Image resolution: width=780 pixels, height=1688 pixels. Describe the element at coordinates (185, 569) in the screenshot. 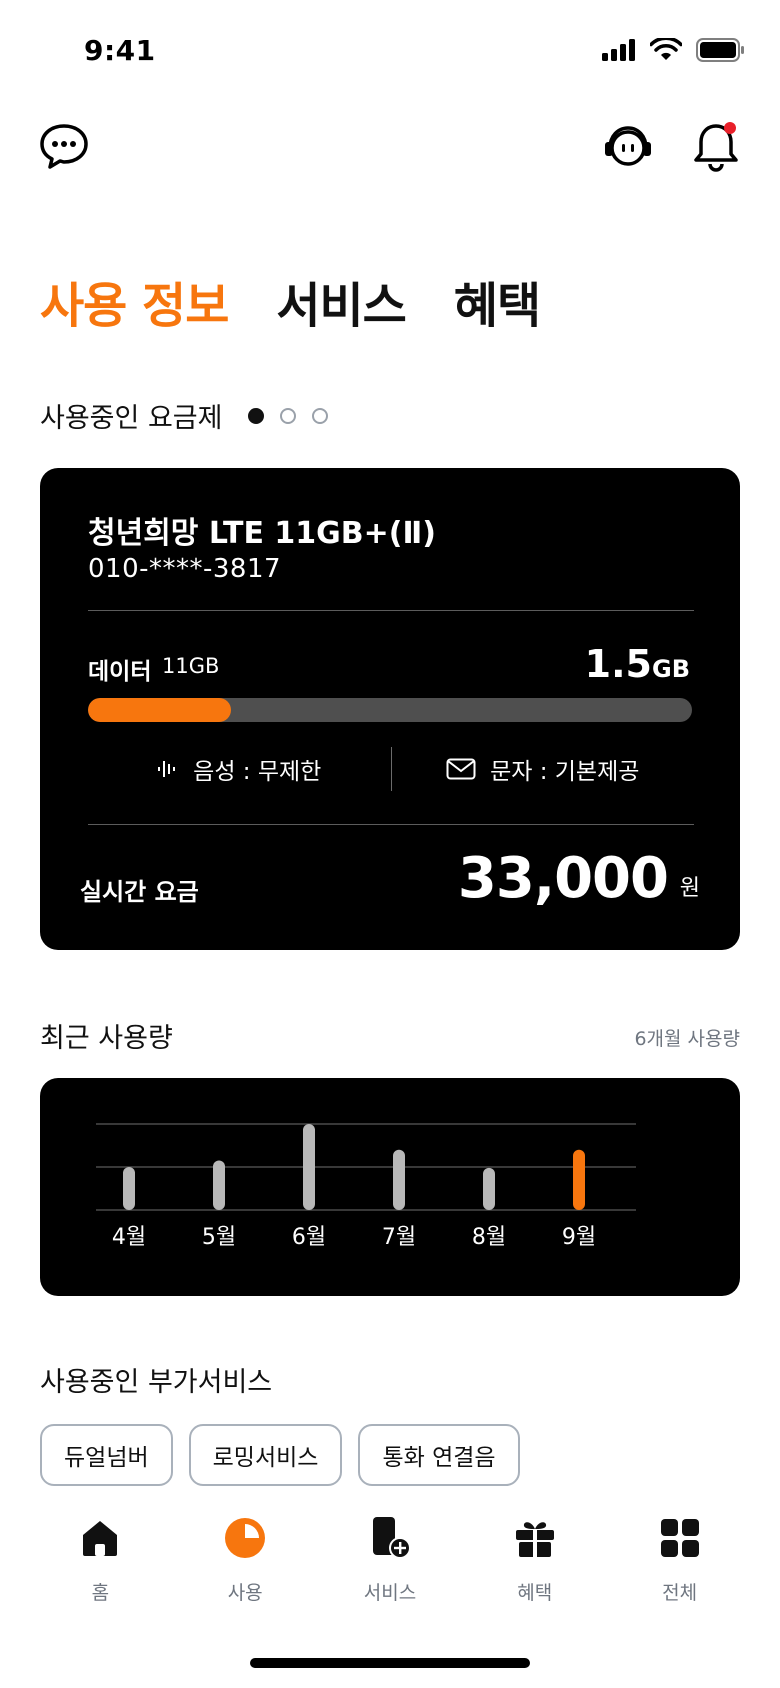

I see `plan-phone-number: 010-****-3817` at that location.